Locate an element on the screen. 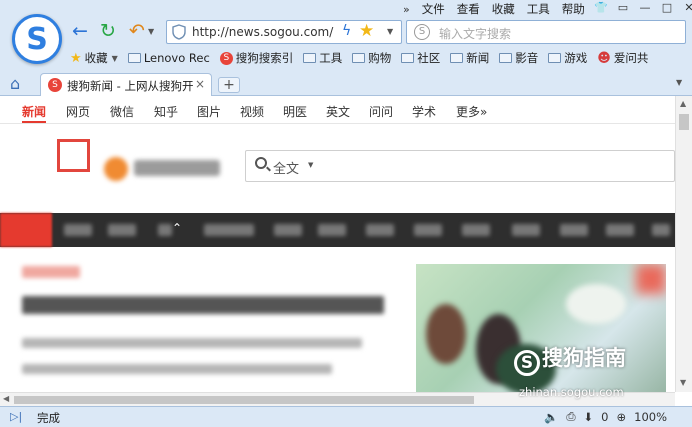 This screenshot has width=692, height=427. nav-more: 更多» is located at coordinates (471, 111).